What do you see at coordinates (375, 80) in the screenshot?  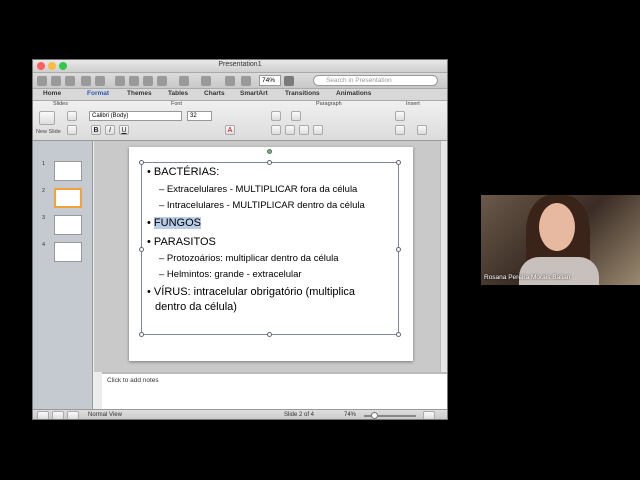 I see `search-input: Search in Presentation` at bounding box center [375, 80].